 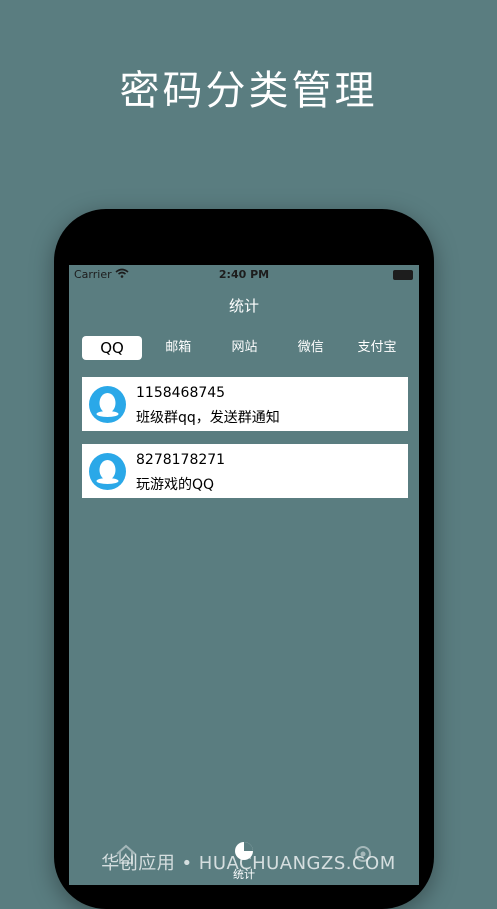 What do you see at coordinates (245, 404) in the screenshot?
I see `list-item: 1158468745 班级群qq，发送群通知` at bounding box center [245, 404].